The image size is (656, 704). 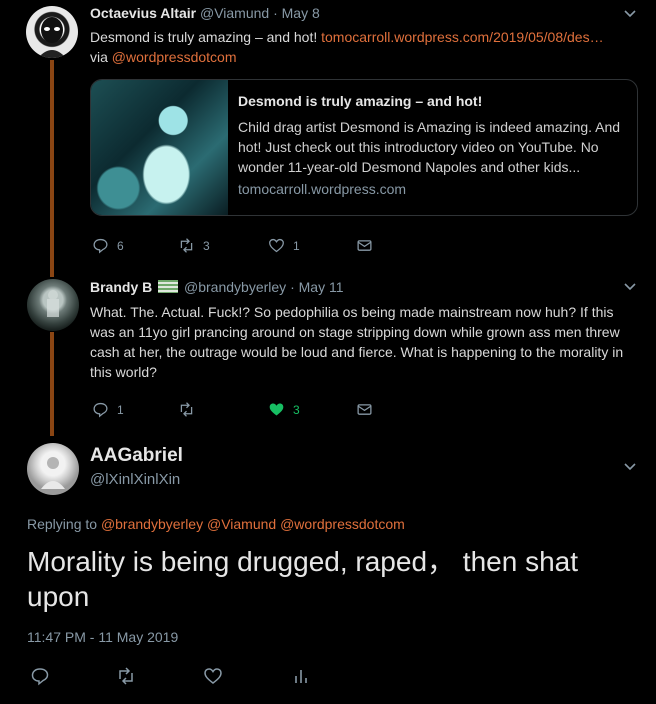 What do you see at coordinates (253, 524) in the screenshot?
I see `replying-to-handles: @brandybyerley @Viamund @wordpressdotcom` at bounding box center [253, 524].